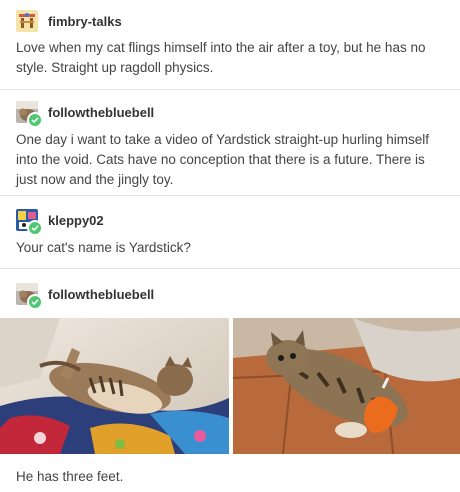 The height and width of the screenshot is (492, 460). I want to click on username: fimbry-talks, so click(85, 21).